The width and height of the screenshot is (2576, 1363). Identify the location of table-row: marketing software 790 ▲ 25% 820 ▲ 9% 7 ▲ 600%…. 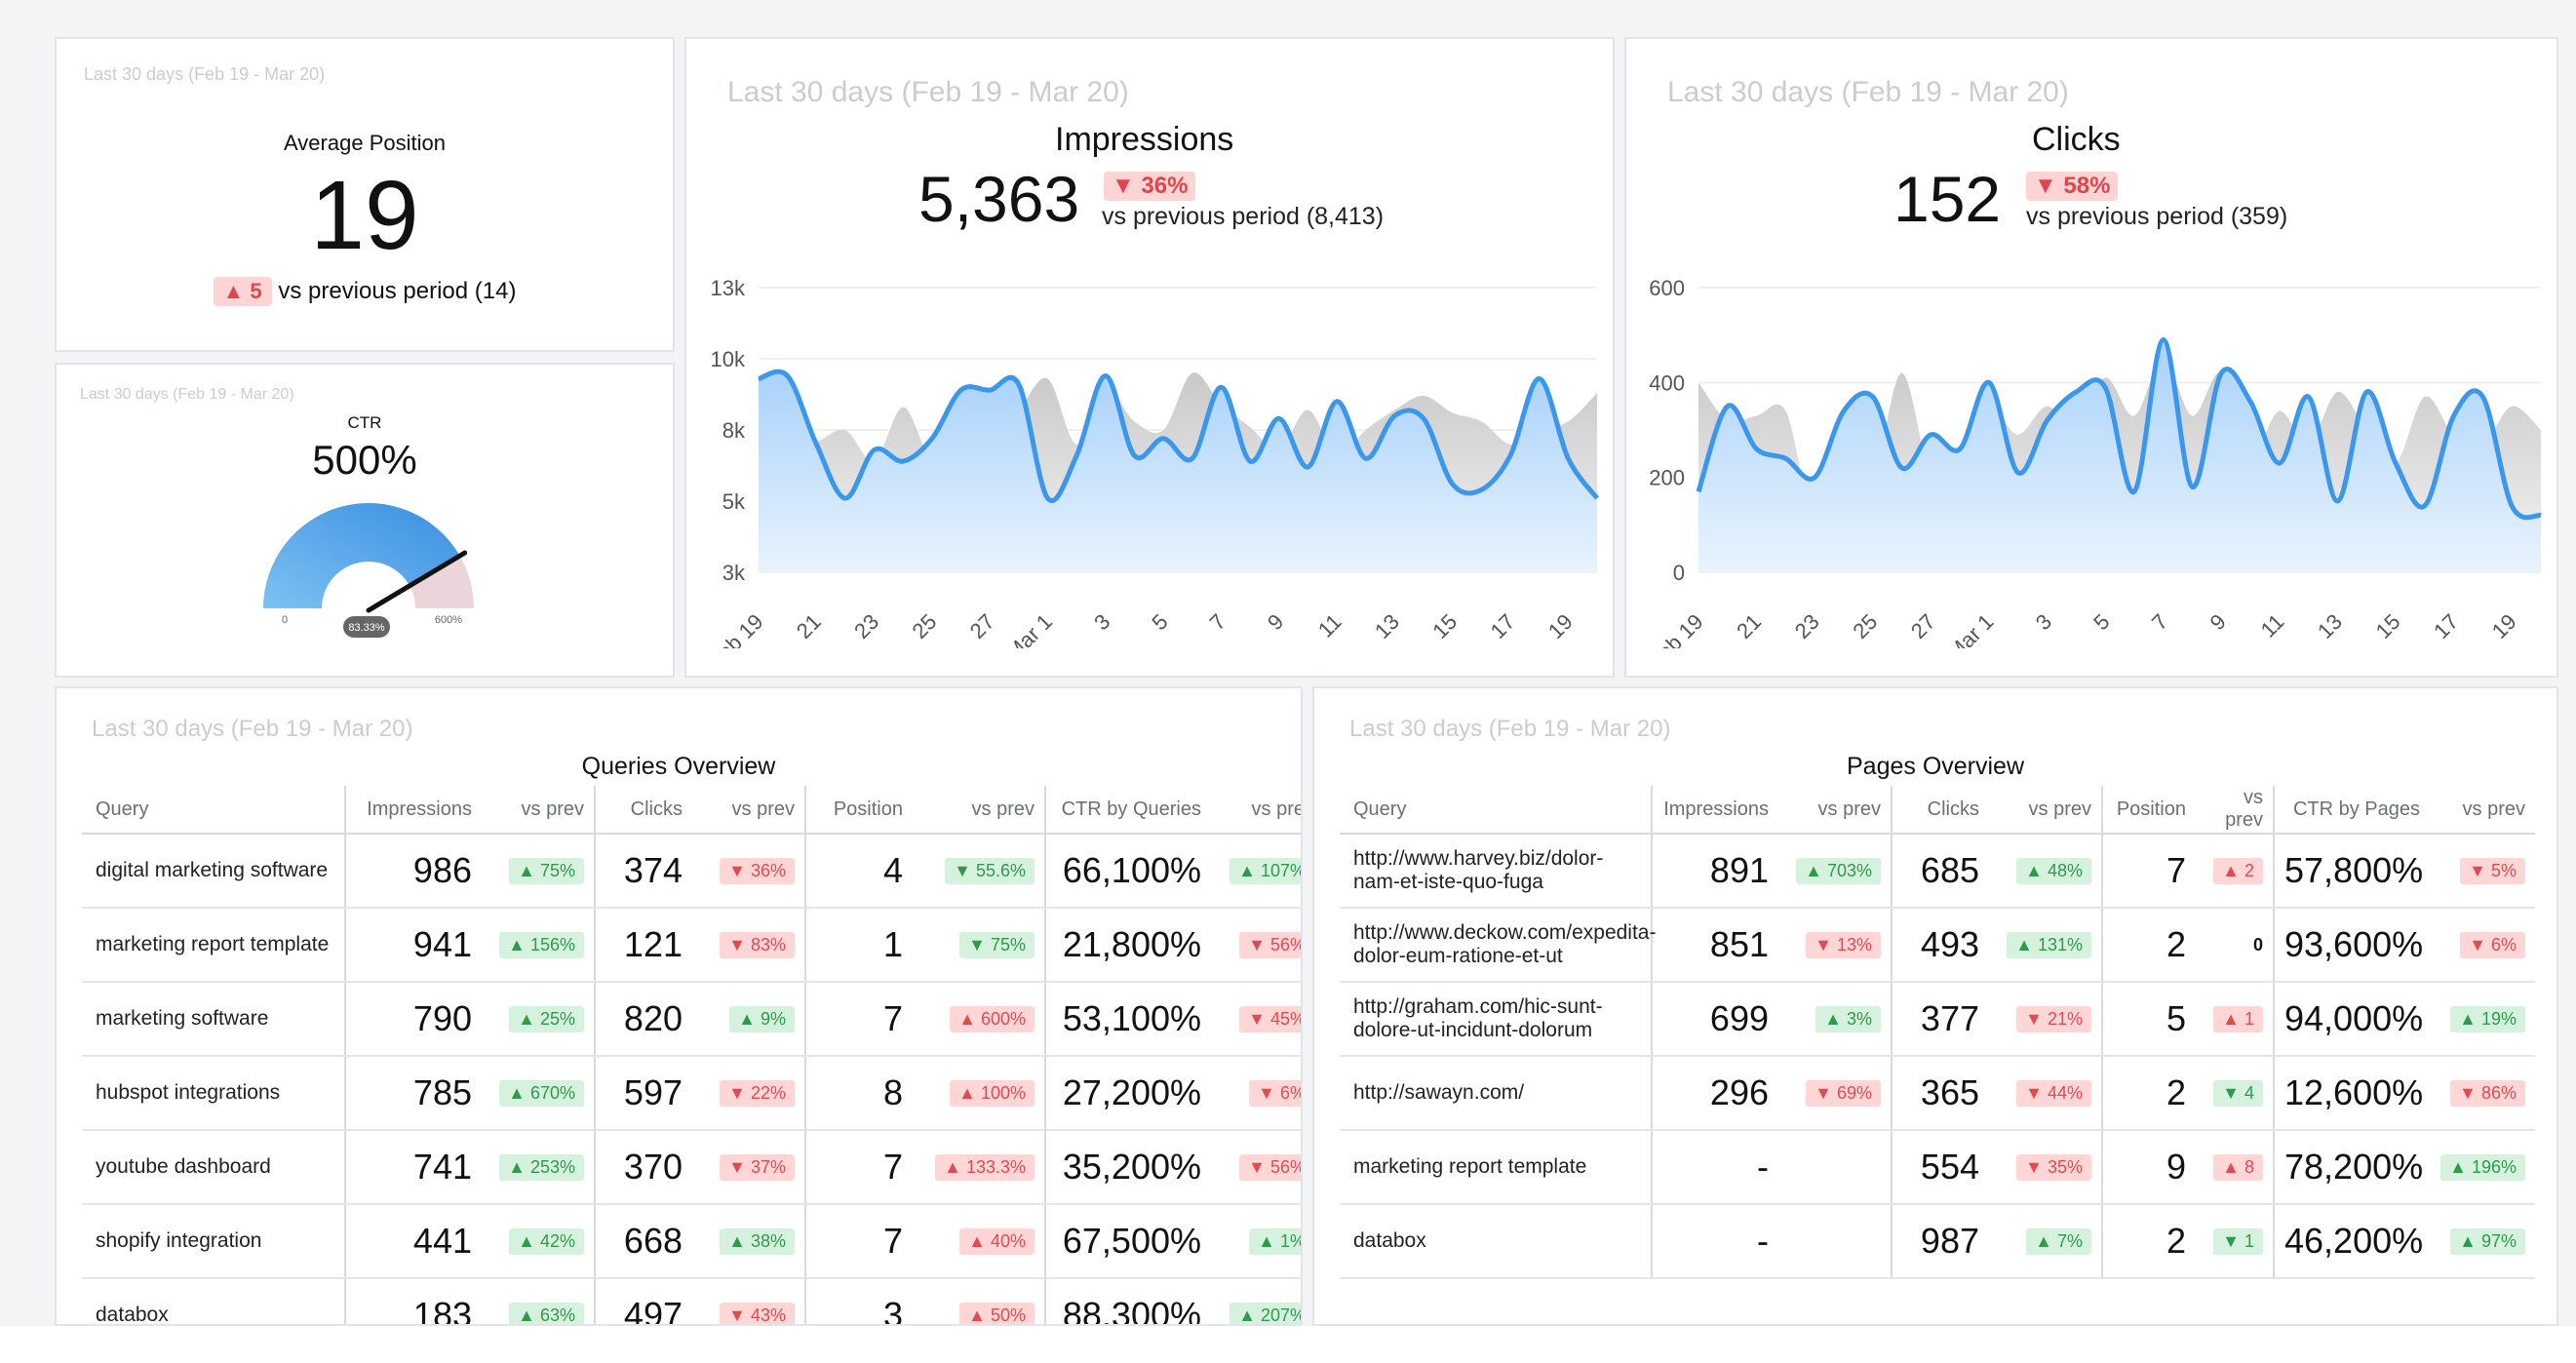
(691, 1019).